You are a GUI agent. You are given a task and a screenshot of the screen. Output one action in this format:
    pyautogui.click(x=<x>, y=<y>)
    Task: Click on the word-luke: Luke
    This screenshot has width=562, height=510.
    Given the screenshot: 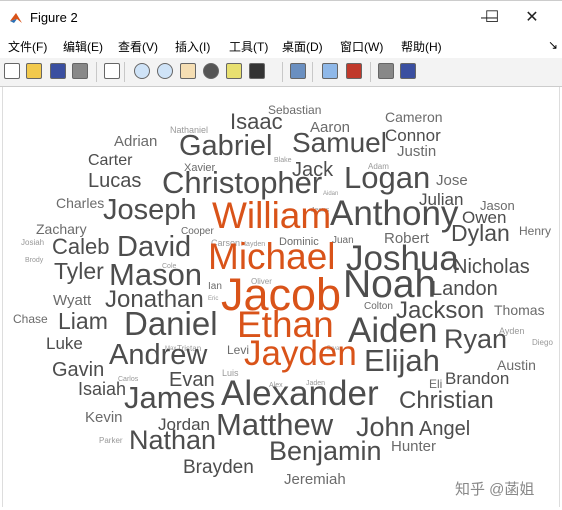 What is the action you would take?
    pyautogui.click(x=64, y=343)
    